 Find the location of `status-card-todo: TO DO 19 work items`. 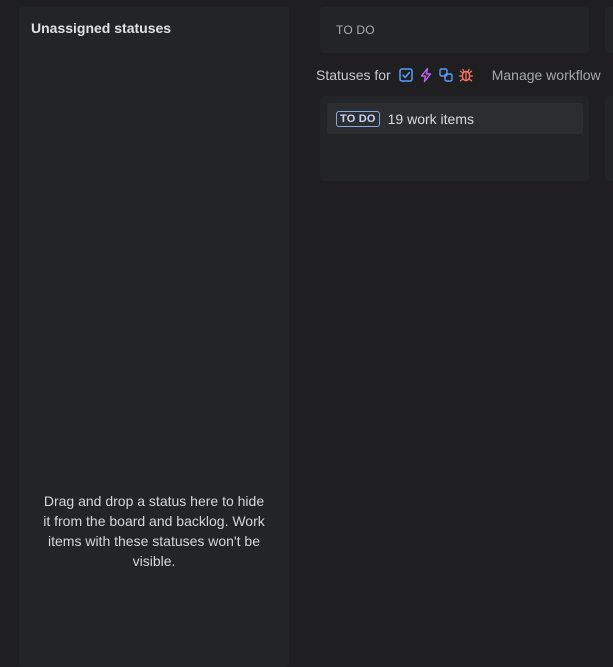

status-card-todo: TO DO 19 work items is located at coordinates (455, 118).